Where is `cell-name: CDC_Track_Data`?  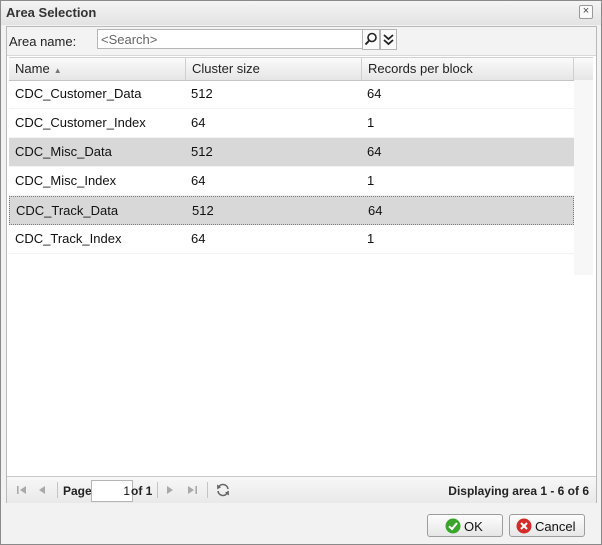 cell-name: CDC_Track_Data is located at coordinates (67, 210).